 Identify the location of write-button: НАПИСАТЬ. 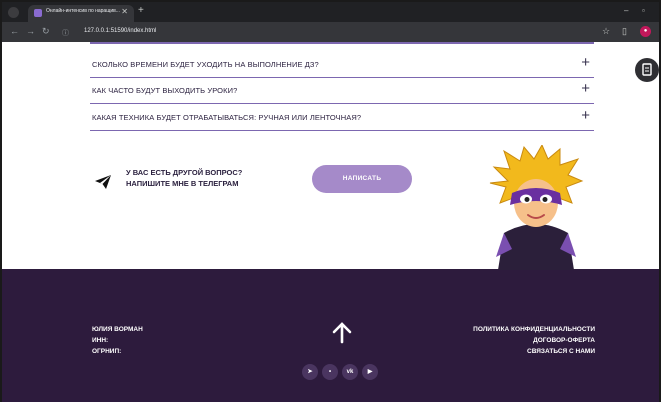
(362, 179).